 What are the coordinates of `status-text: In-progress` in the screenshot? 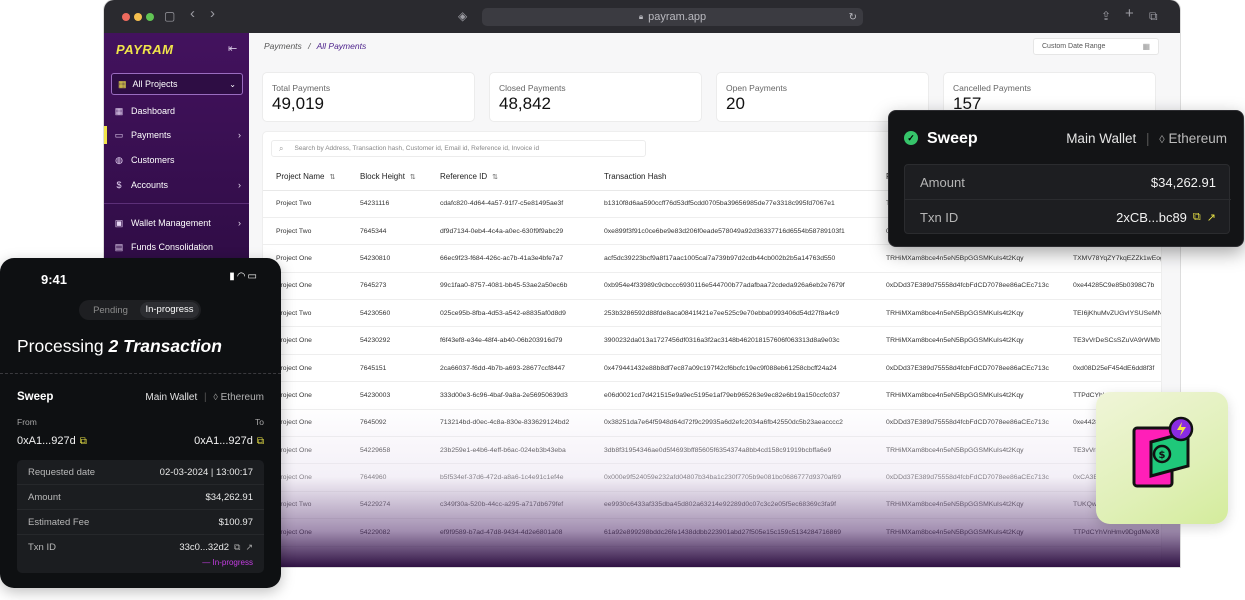 It's located at (232, 562).